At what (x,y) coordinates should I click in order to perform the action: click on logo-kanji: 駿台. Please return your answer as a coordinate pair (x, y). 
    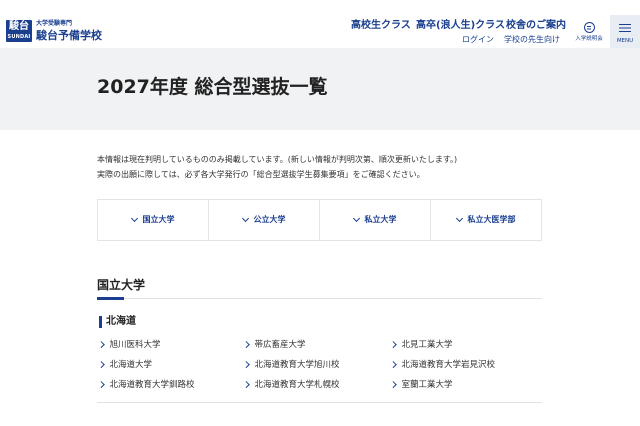
    Looking at the image, I should click on (19, 26).